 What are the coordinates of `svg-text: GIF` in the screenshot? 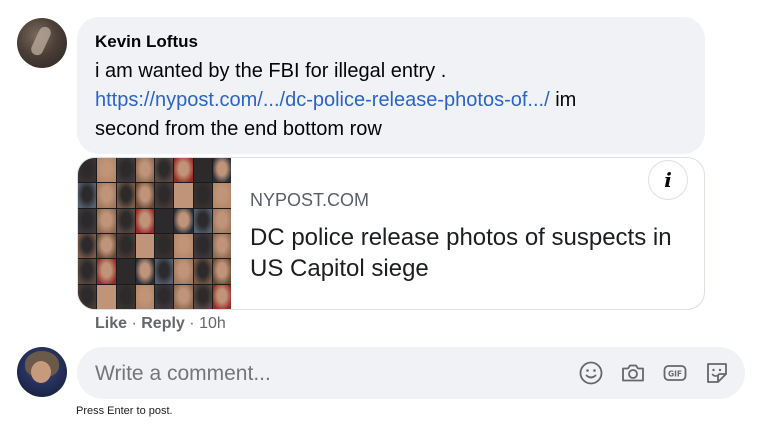 It's located at (675, 374).